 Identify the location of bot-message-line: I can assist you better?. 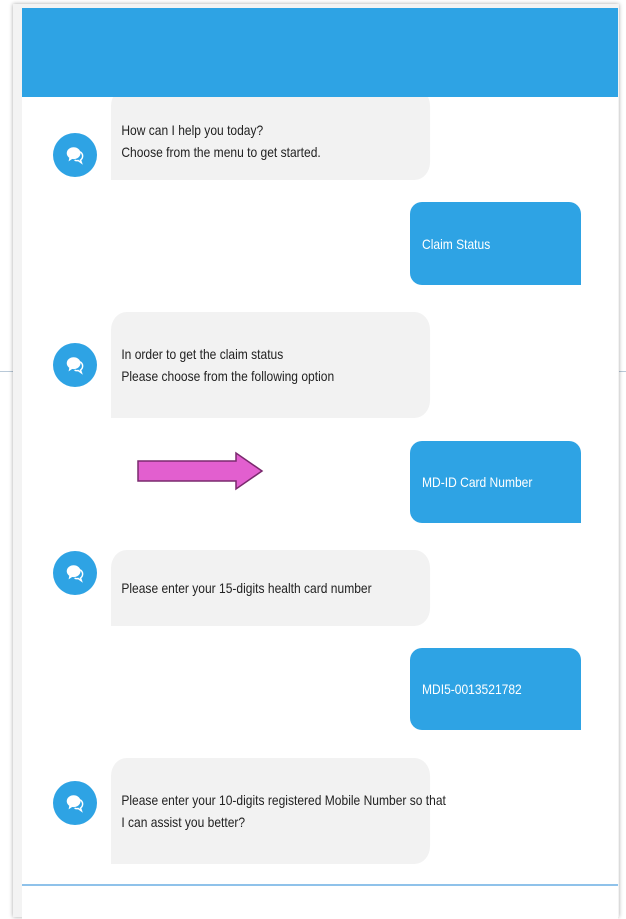
(183, 822).